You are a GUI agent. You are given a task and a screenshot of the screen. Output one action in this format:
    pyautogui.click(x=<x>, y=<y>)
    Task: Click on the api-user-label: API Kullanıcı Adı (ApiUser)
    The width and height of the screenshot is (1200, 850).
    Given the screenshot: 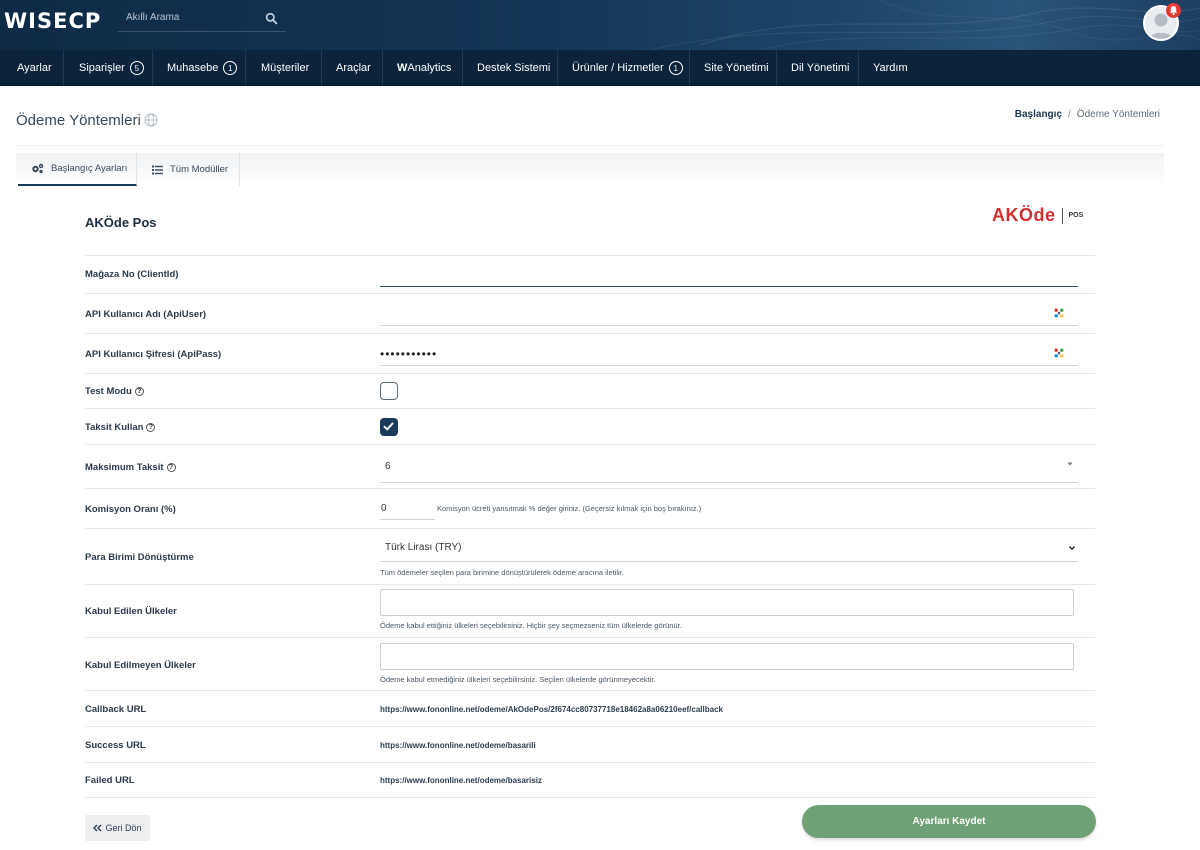 What is the action you would take?
    pyautogui.click(x=146, y=314)
    